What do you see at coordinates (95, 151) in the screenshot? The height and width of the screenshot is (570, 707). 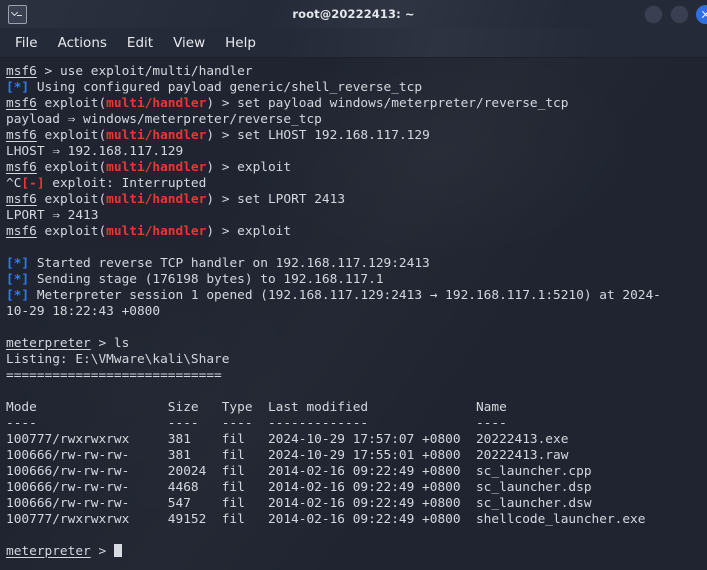 I see `terminal-text: LHOST ⇒ 192.168.117.129` at bounding box center [95, 151].